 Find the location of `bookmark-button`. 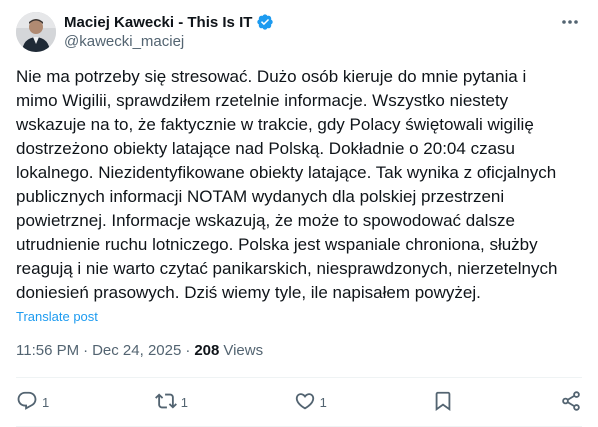

bookmark-button is located at coordinates (443, 402).